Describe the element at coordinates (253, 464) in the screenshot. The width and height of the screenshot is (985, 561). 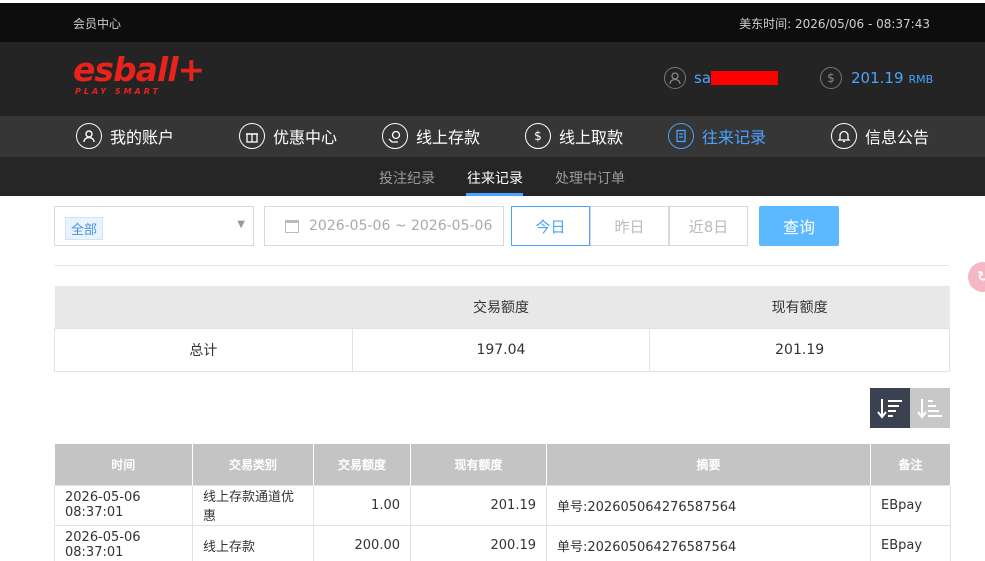
I see `col-header-type: 交易类别` at that location.